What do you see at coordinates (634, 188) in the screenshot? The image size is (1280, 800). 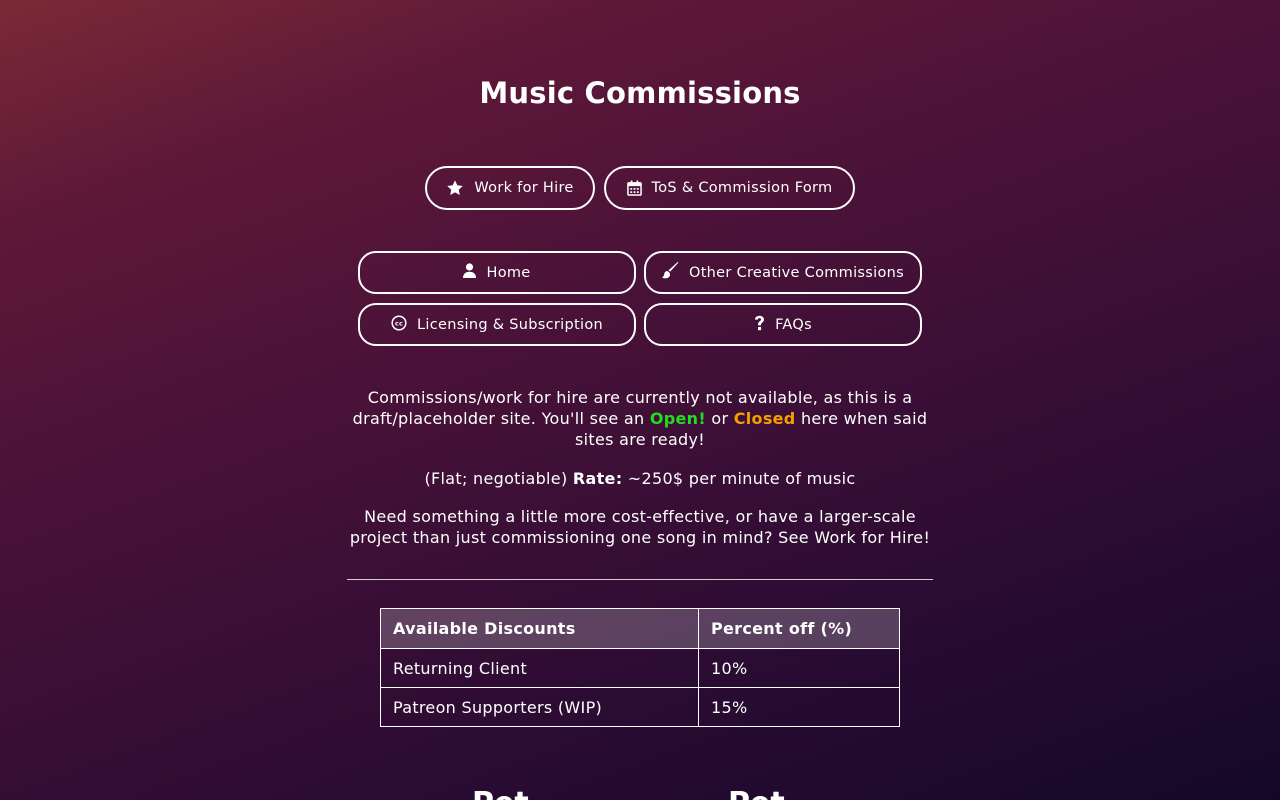 I see `calendar-icon` at bounding box center [634, 188].